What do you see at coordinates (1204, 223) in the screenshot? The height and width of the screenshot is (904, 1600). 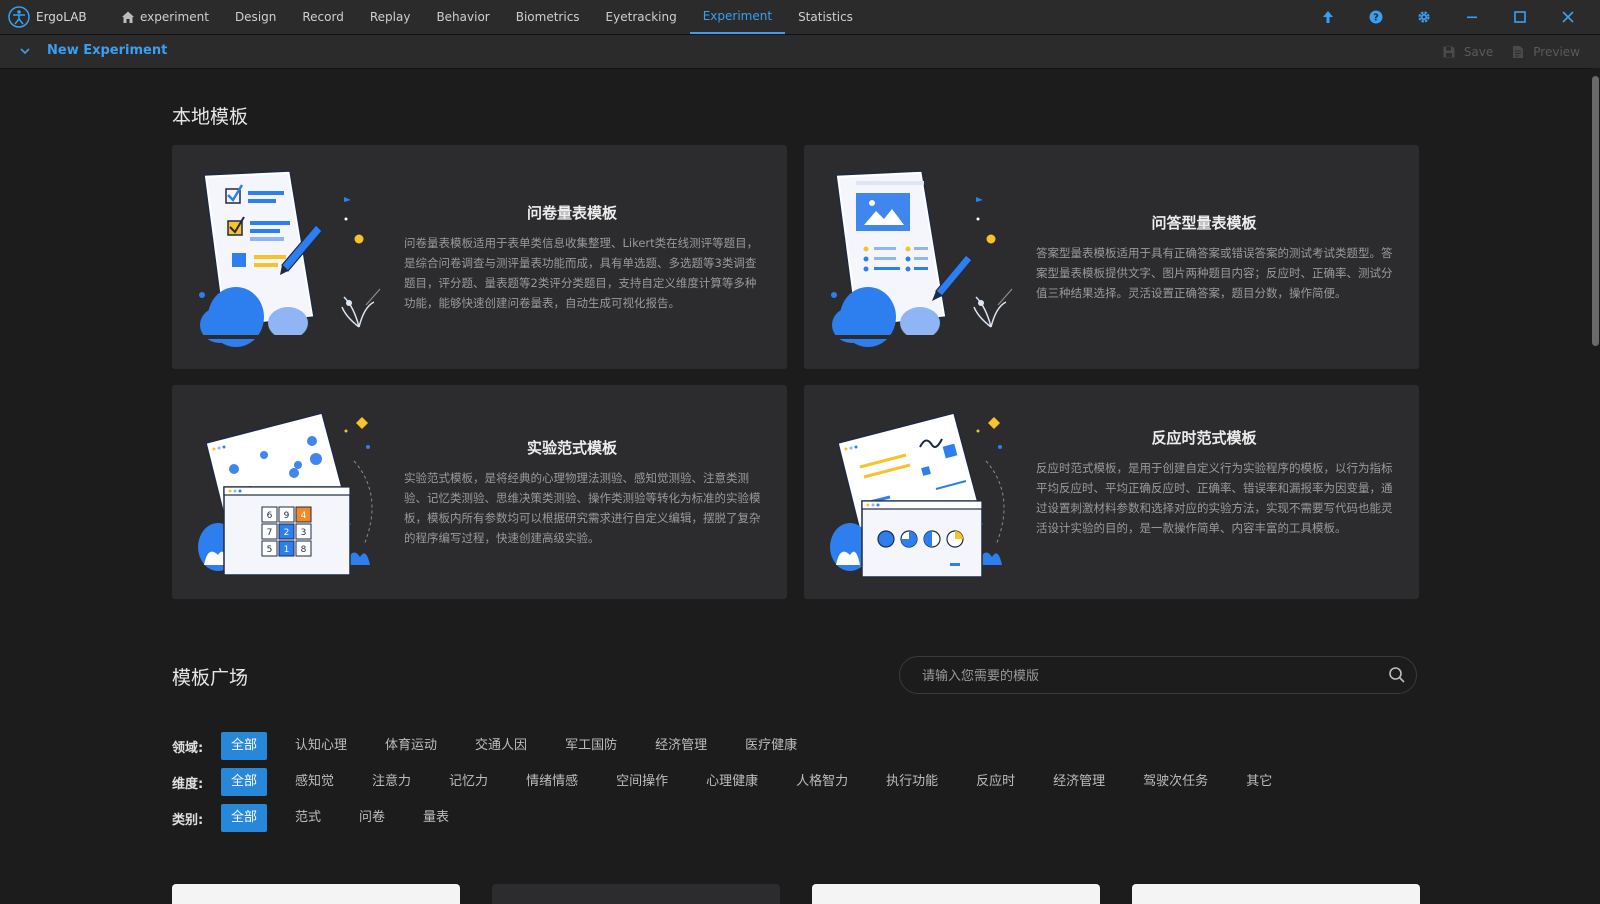 I see `card-title: 问答型量表模板` at bounding box center [1204, 223].